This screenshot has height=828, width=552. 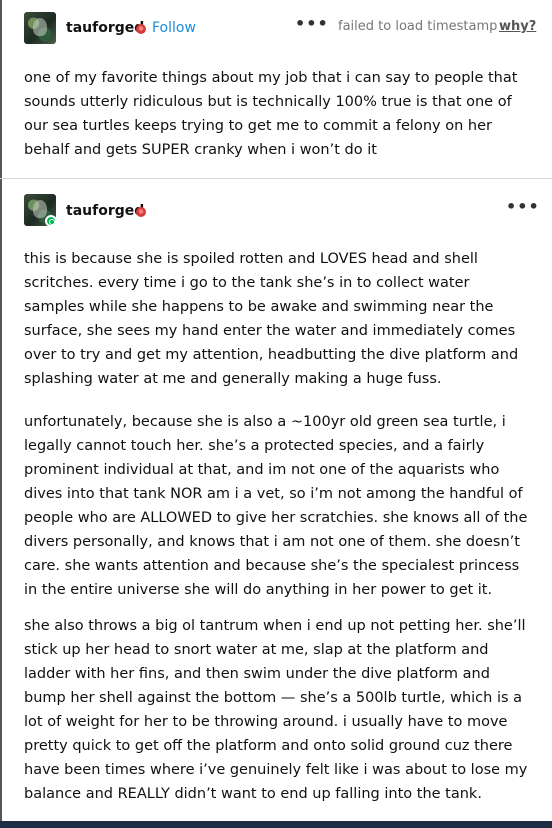 What do you see at coordinates (174, 28) in the screenshot?
I see `follow-button: Follow` at bounding box center [174, 28].